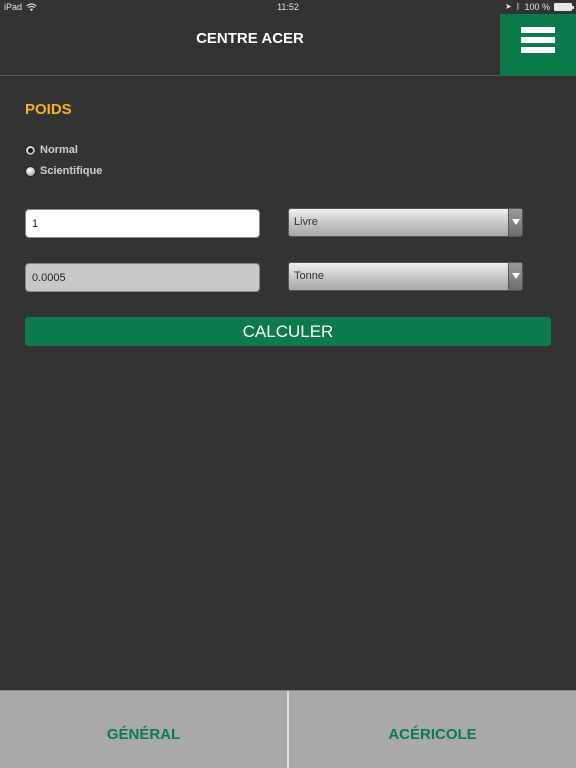  I want to click on section-title: POIDS, so click(48, 109).